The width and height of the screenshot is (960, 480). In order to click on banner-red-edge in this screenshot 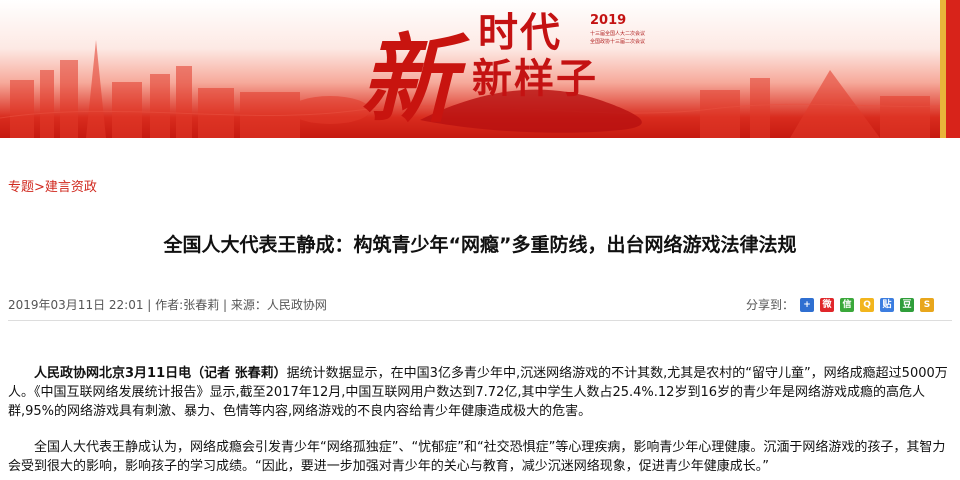, I will do `click(953, 69)`.